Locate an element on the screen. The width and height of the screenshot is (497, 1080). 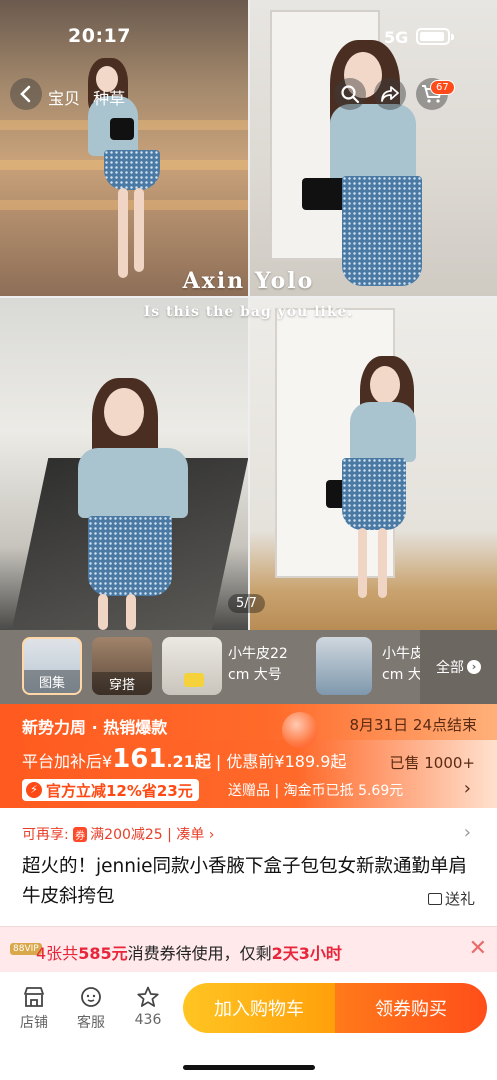
view-all-button: 全部 › is located at coordinates (458, 667).